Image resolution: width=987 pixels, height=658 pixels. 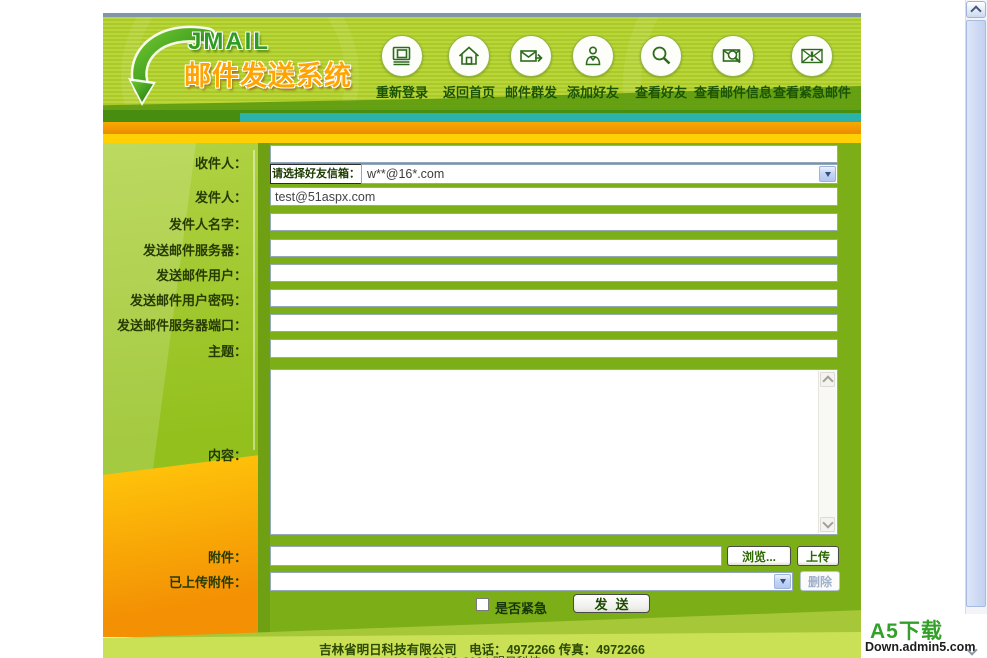 I want to click on label-content: 内容：, so click(x=227, y=455).